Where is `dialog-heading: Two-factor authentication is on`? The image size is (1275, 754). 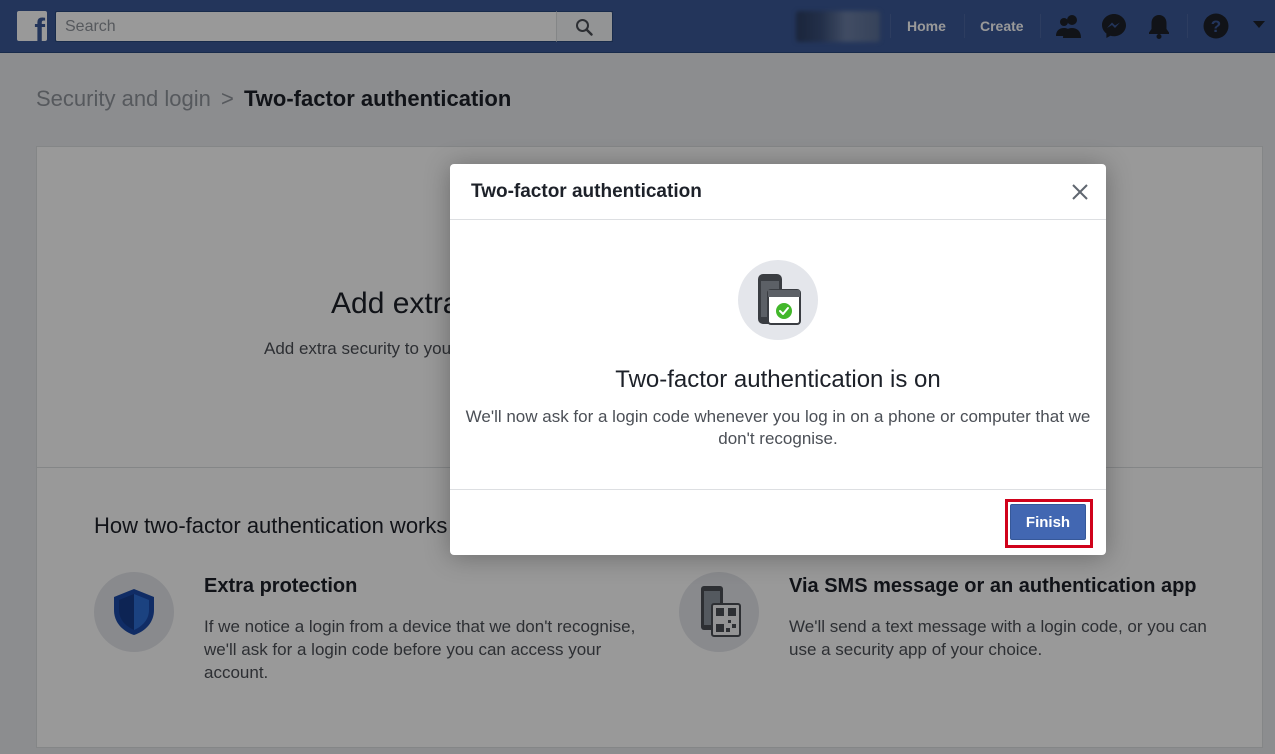
dialog-heading: Two-factor authentication is on is located at coordinates (778, 379).